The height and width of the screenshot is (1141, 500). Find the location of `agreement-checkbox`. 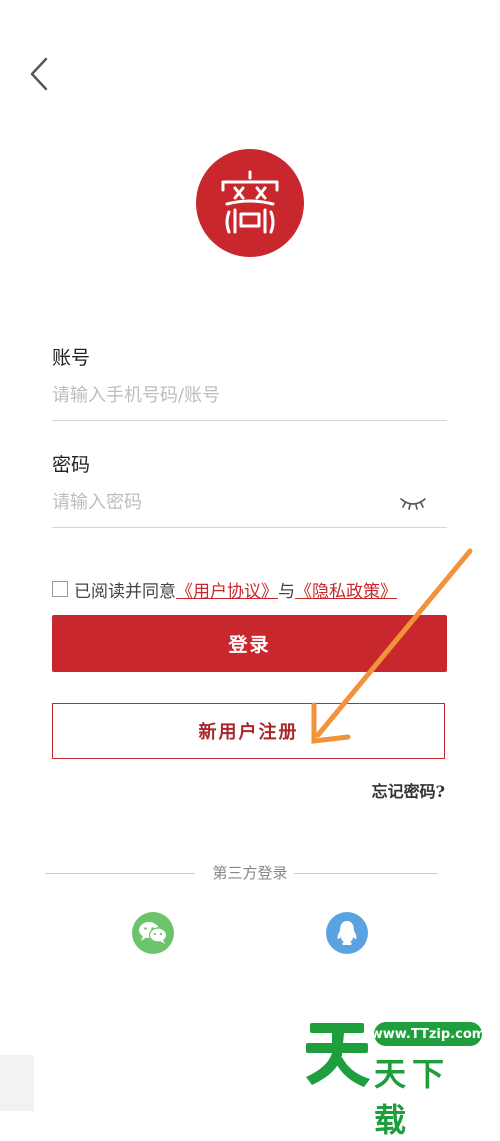

agreement-checkbox is located at coordinates (60, 589).